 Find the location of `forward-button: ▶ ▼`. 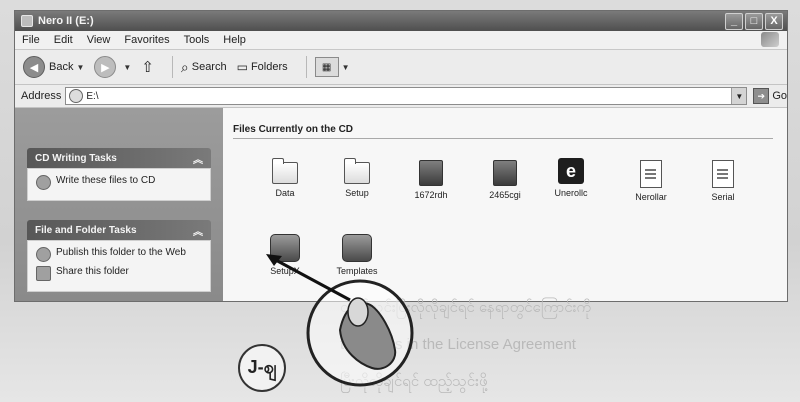

forward-button: ▶ ▼ is located at coordinates (112, 67).